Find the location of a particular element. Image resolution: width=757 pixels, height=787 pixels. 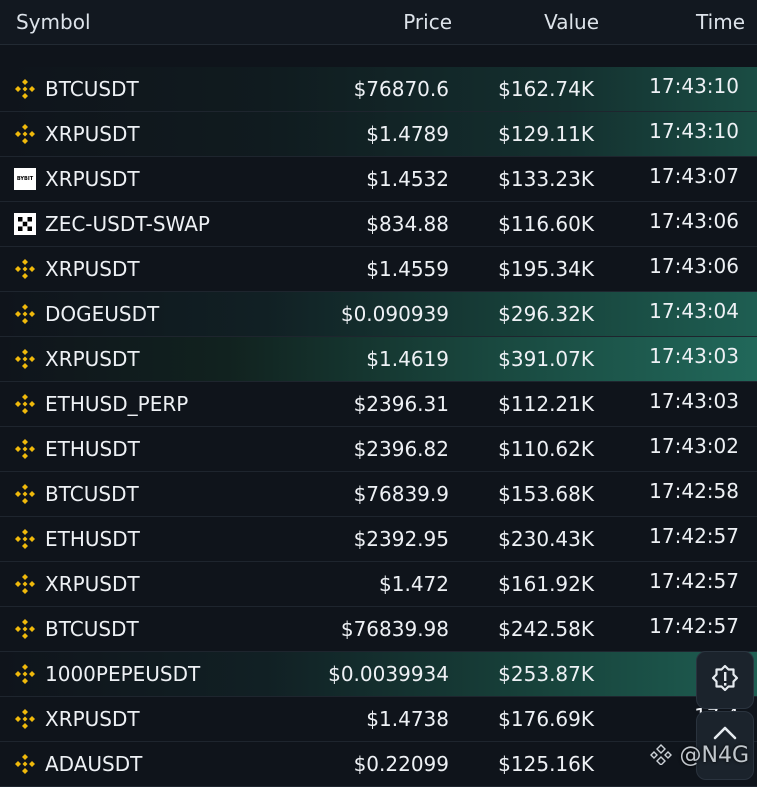

table-row: BYBIT XRPUSDT $1.4532 $133.23K 17:43:07 is located at coordinates (378, 179).